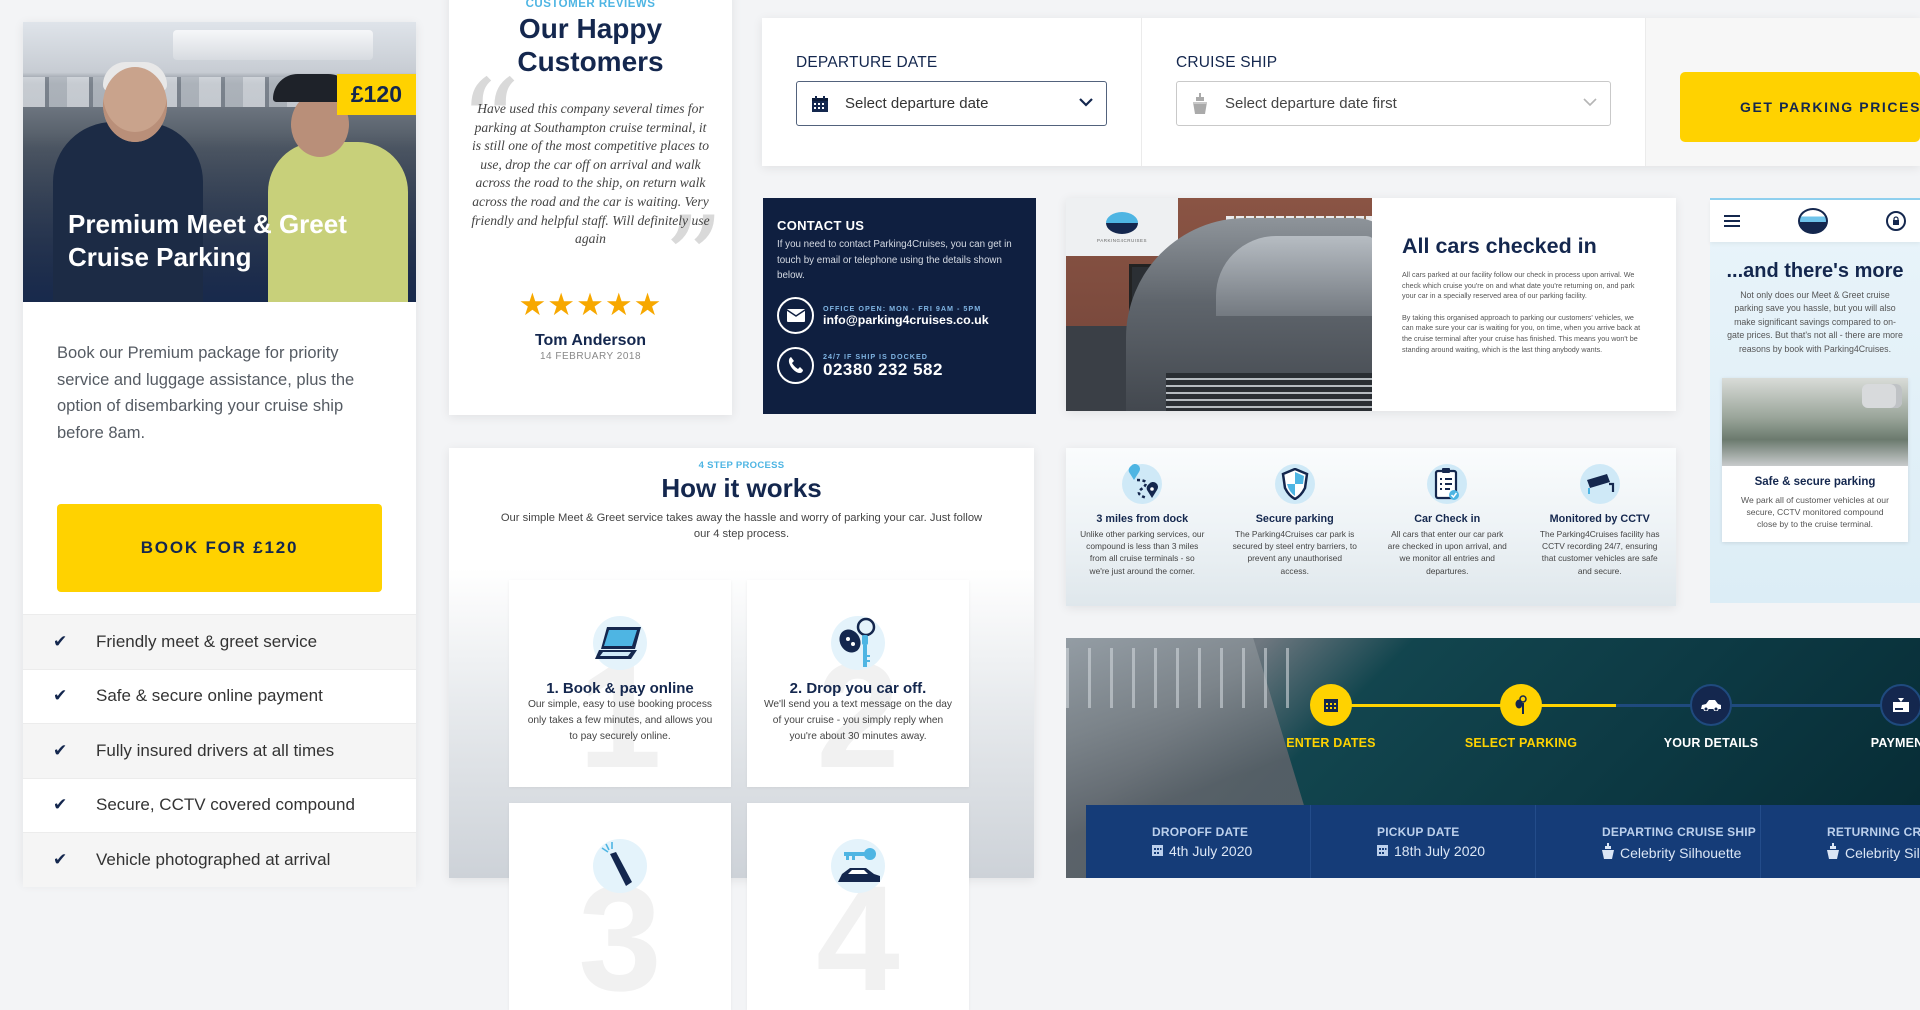 Image resolution: width=1920 pixels, height=1010 pixels. I want to click on champagne-icon, so click(620, 866).